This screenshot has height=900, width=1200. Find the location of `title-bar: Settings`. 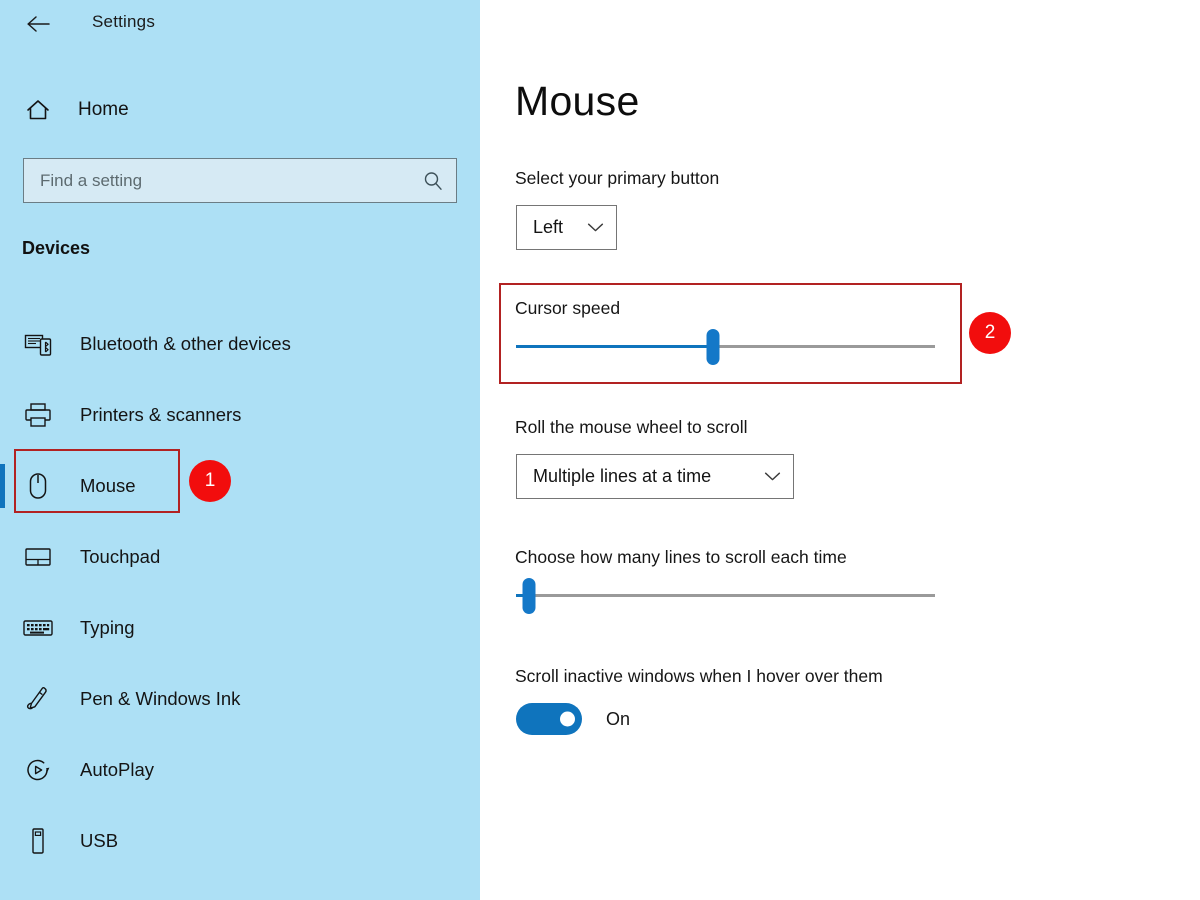

title-bar: Settings is located at coordinates (240, 24).